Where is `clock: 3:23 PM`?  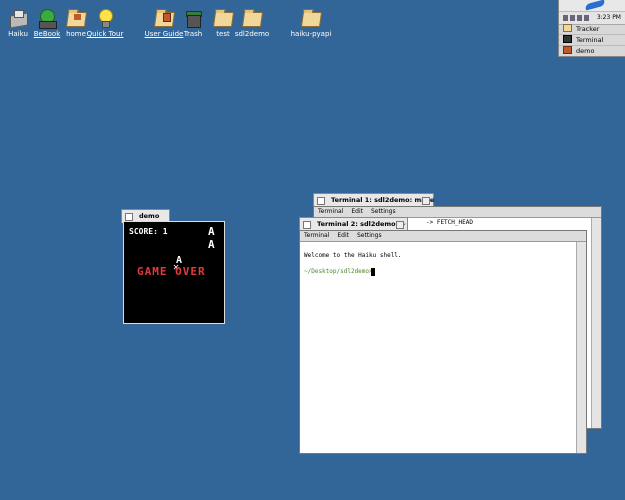
clock: 3:23 PM is located at coordinates (609, 17).